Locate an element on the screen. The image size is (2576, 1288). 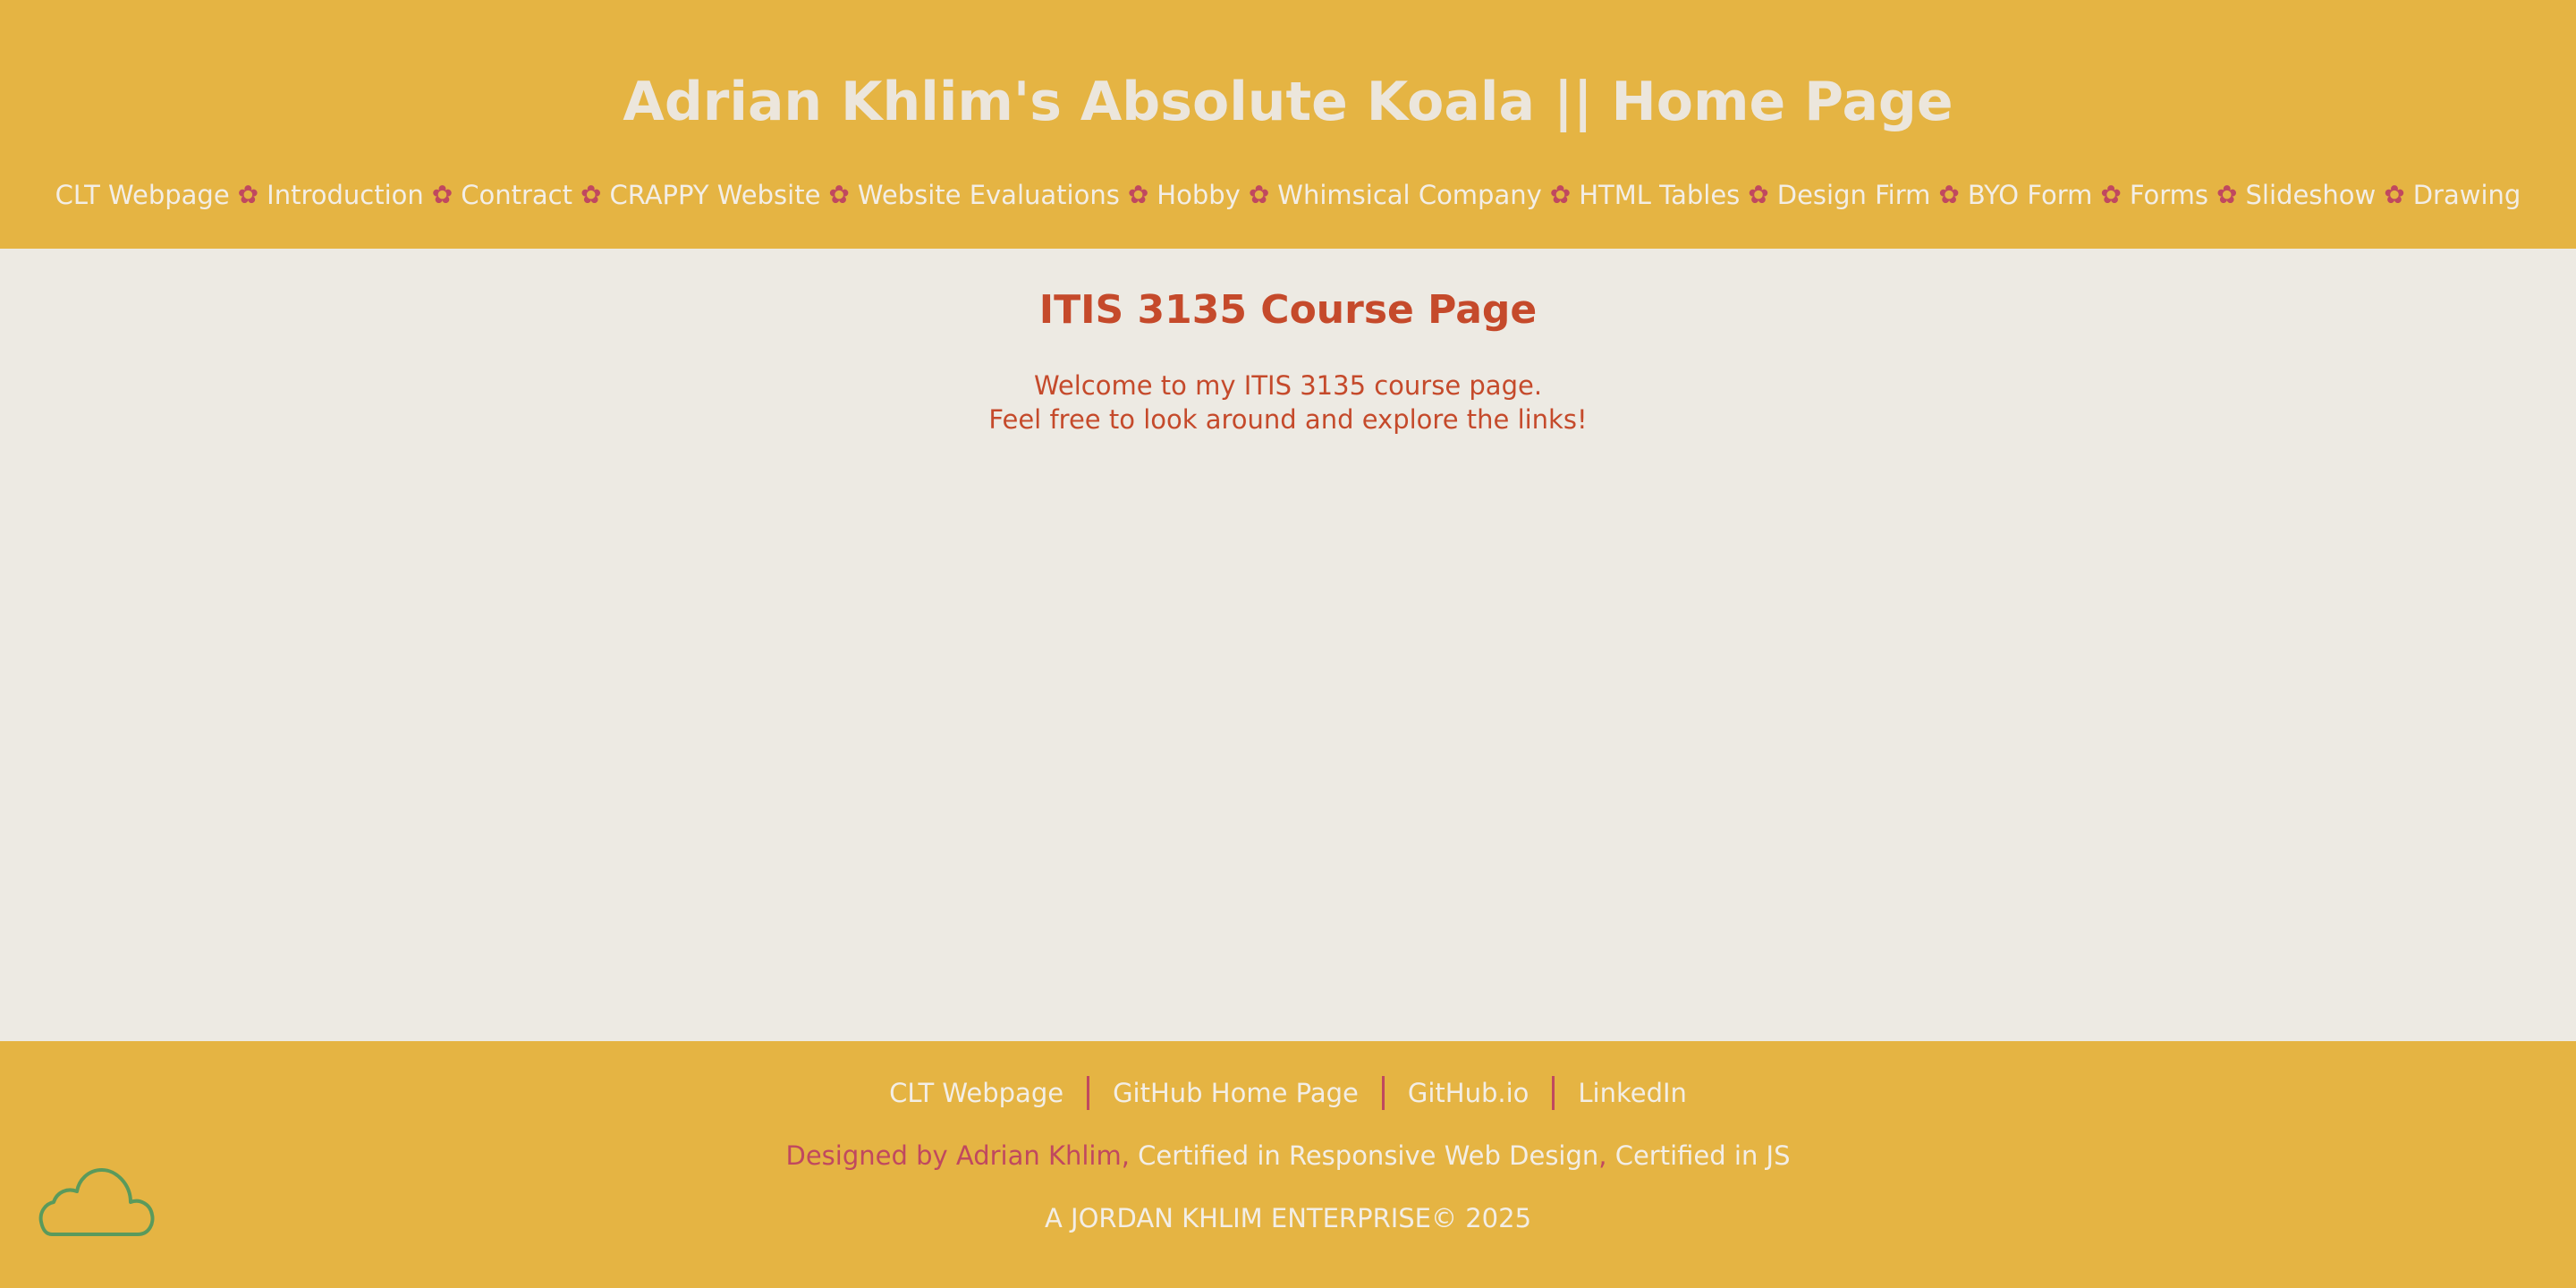
nav-link-contract: Contract is located at coordinates (516, 195).